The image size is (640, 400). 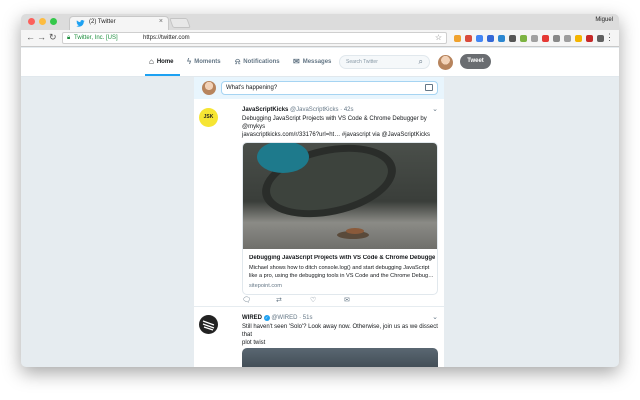 I want to click on search-input: Search Twitter ⌕, so click(x=384, y=62).